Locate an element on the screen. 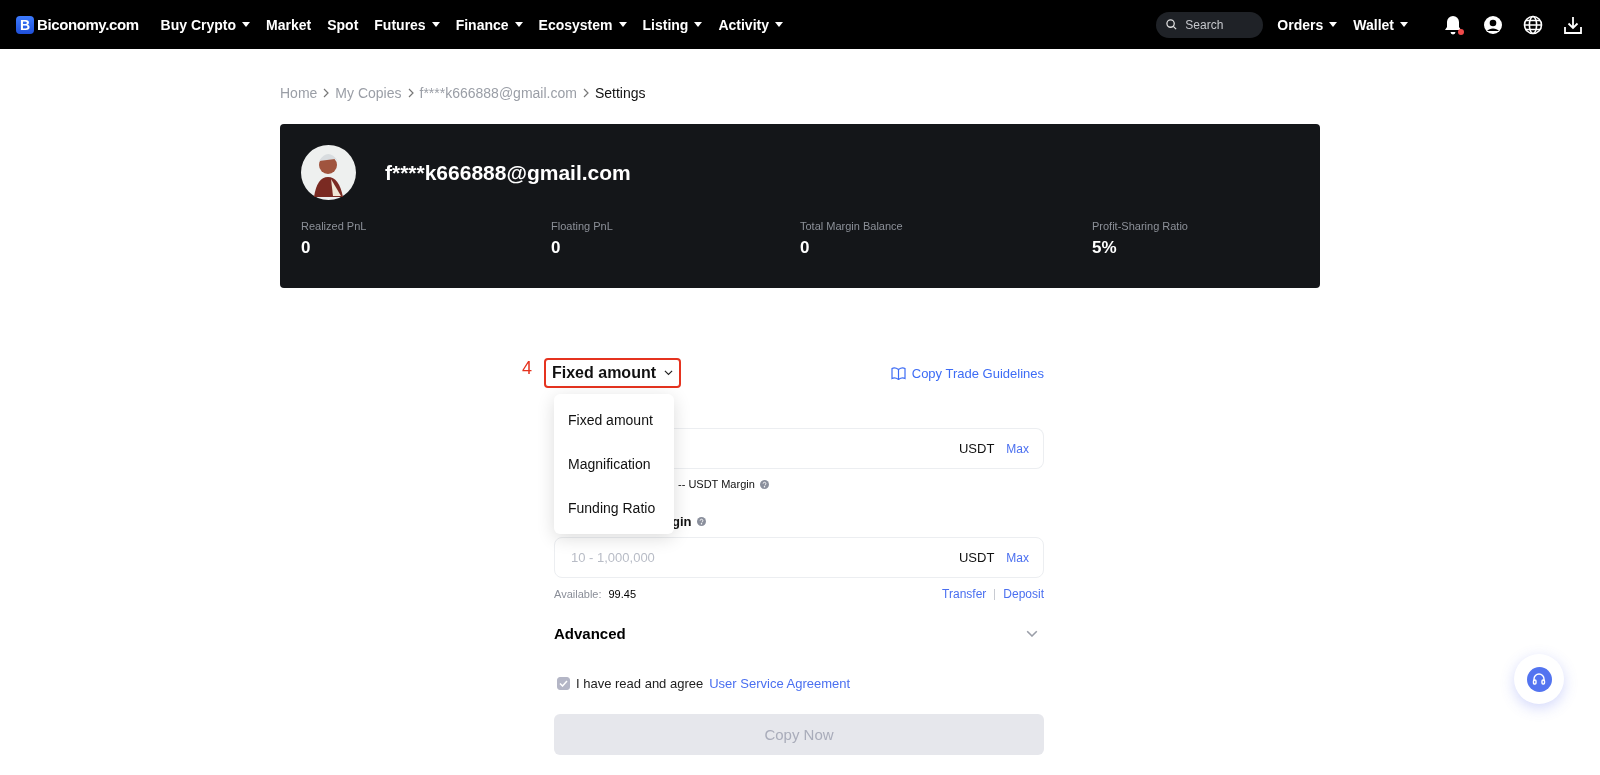 The width and height of the screenshot is (1600, 775). nav-item: Spot is located at coordinates (343, 24).